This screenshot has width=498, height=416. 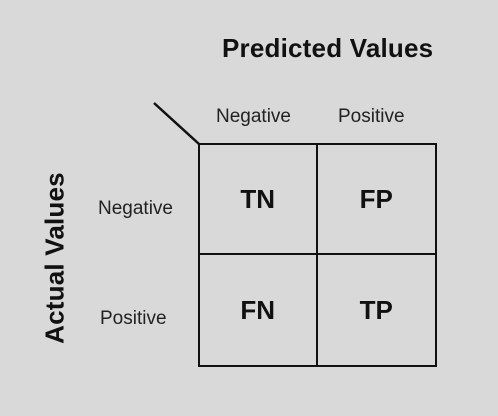 I want to click on row-label-positive: Positive, so click(x=133, y=318).